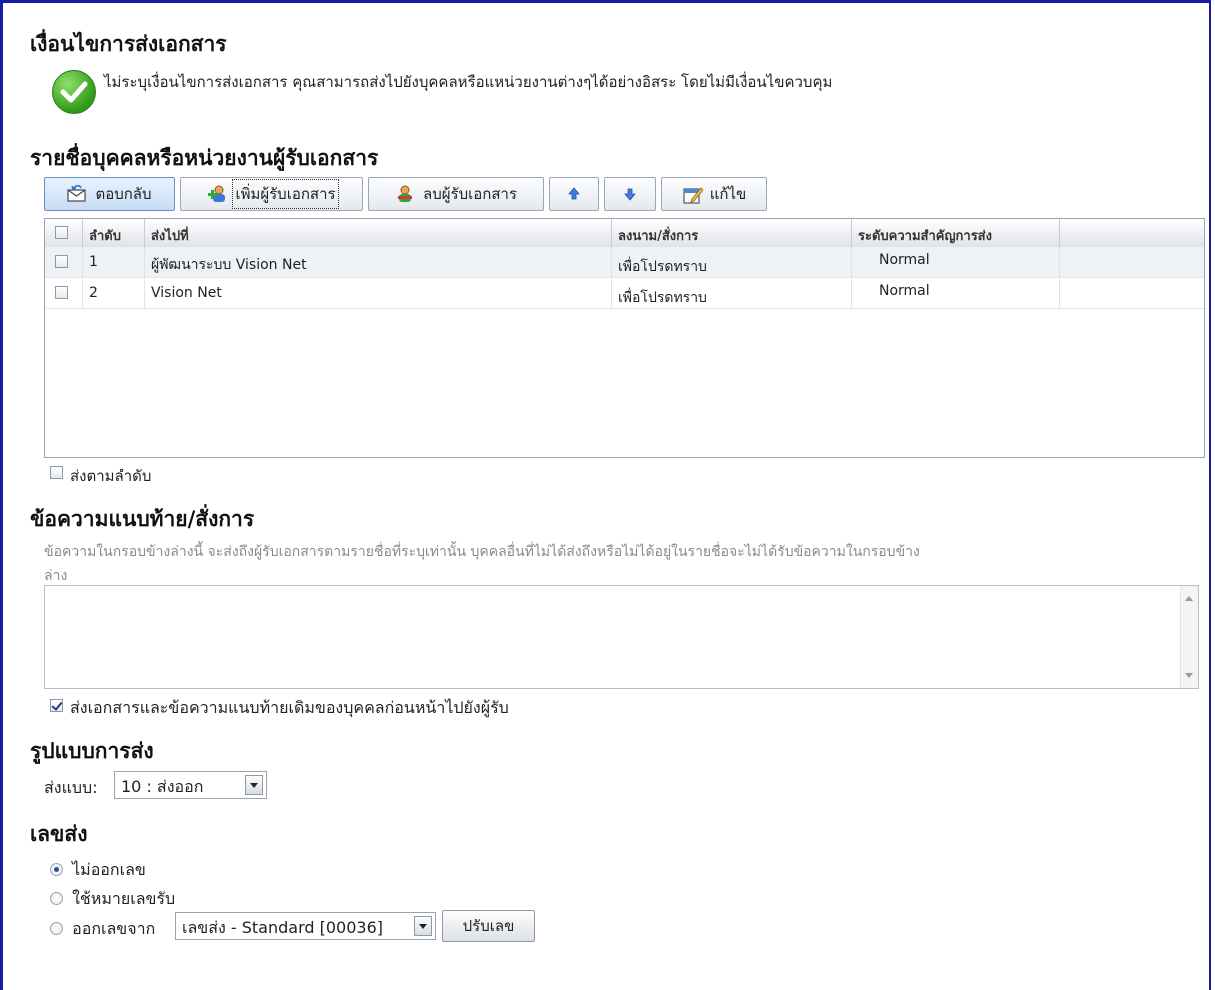 This screenshot has height=990, width=1215. What do you see at coordinates (56, 928) in the screenshot?
I see `radio-number-from-dot` at bounding box center [56, 928].